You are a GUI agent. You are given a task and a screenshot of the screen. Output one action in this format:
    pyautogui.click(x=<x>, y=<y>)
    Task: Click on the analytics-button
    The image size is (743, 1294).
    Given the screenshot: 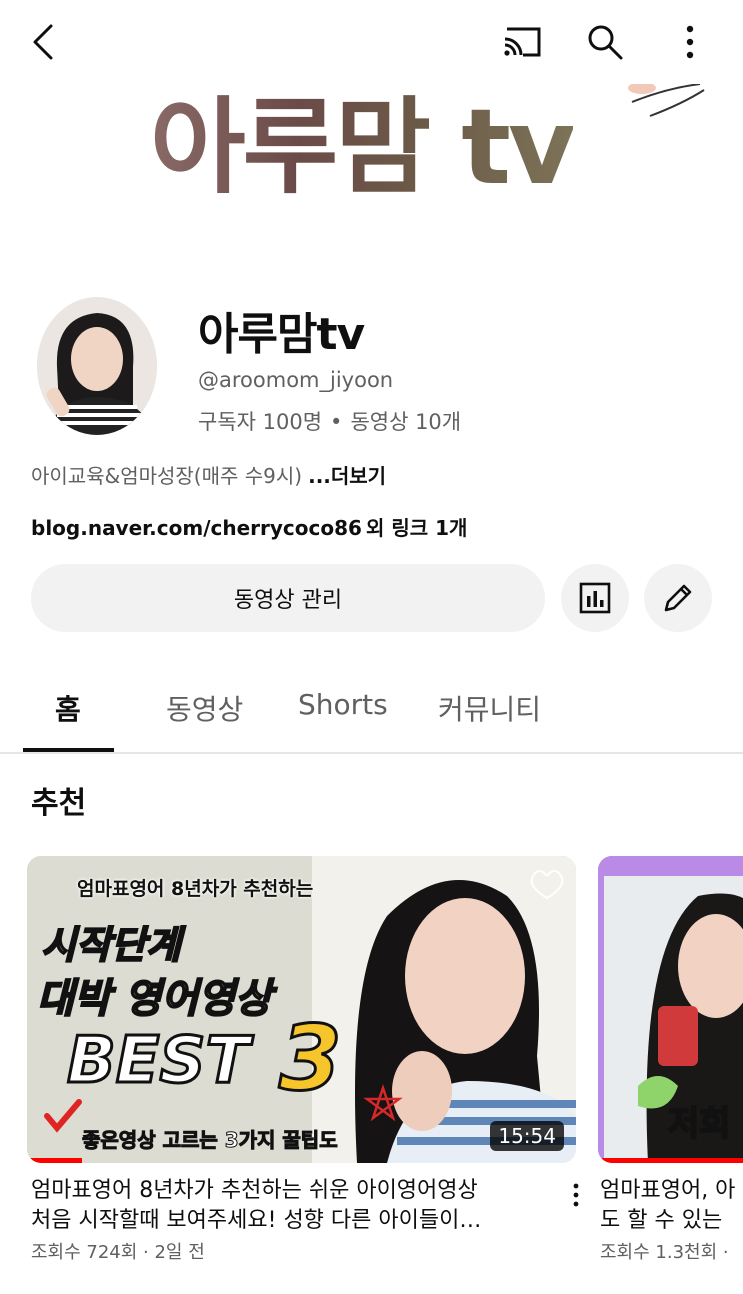 What is the action you would take?
    pyautogui.click(x=595, y=598)
    